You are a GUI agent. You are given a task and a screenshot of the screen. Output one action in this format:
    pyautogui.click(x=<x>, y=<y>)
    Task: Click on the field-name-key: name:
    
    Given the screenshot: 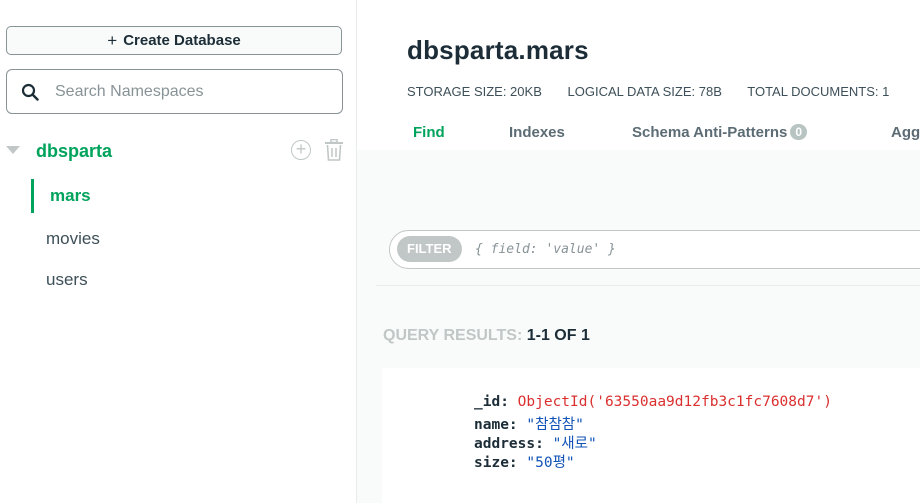 What is the action you would take?
    pyautogui.click(x=496, y=425)
    